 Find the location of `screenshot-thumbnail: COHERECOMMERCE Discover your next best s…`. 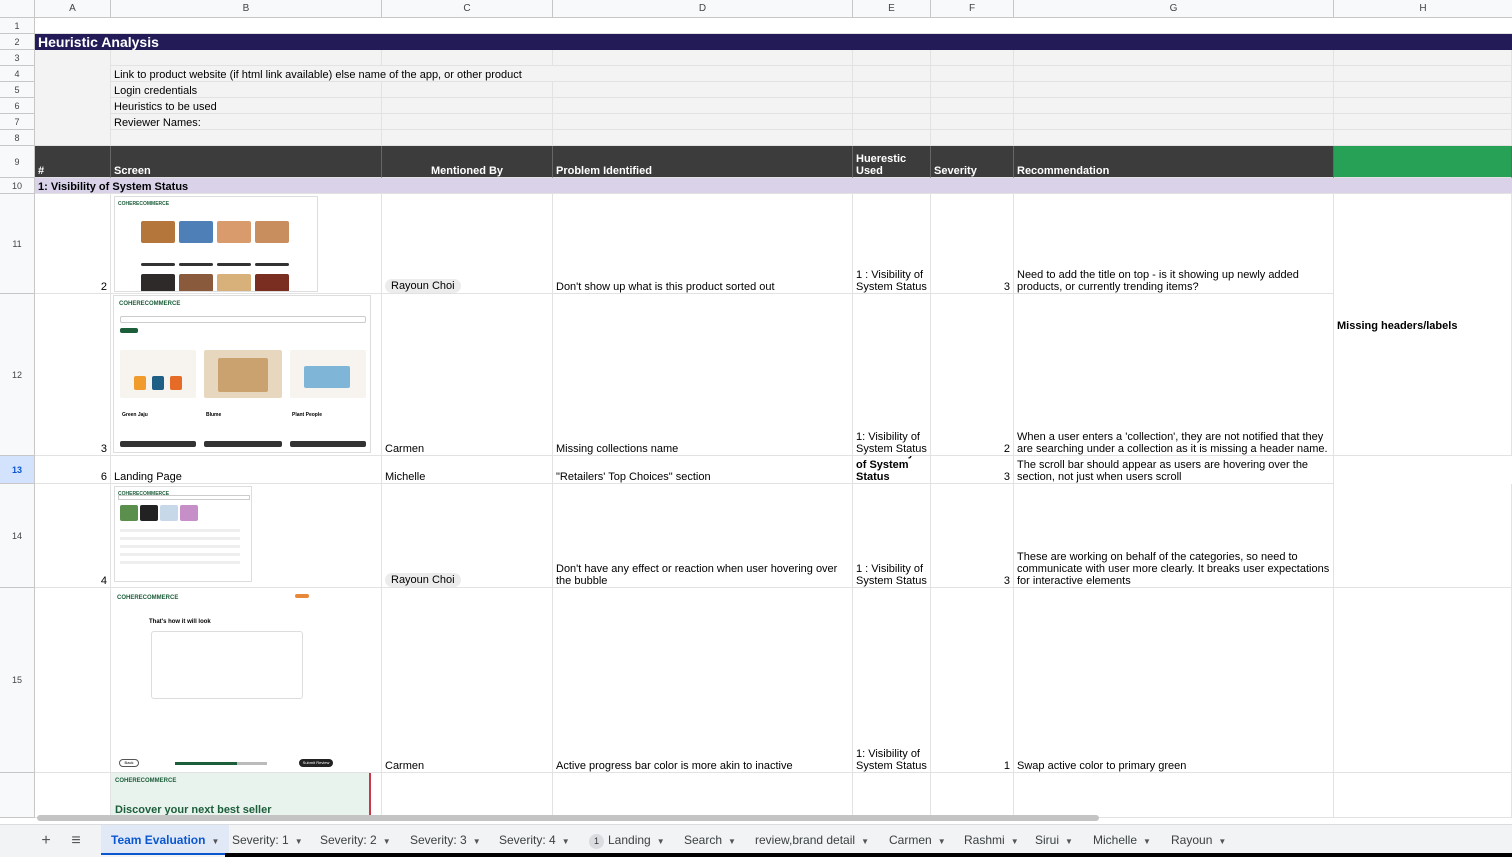

screenshot-thumbnail: COHERECOMMERCE Discover your next best s… is located at coordinates (241, 795).